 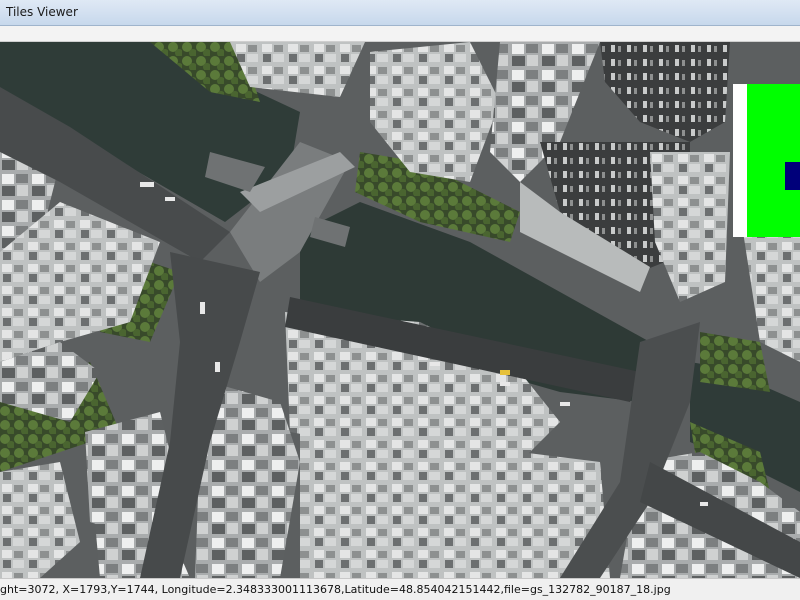 I want to click on minimap, so click(x=766, y=160).